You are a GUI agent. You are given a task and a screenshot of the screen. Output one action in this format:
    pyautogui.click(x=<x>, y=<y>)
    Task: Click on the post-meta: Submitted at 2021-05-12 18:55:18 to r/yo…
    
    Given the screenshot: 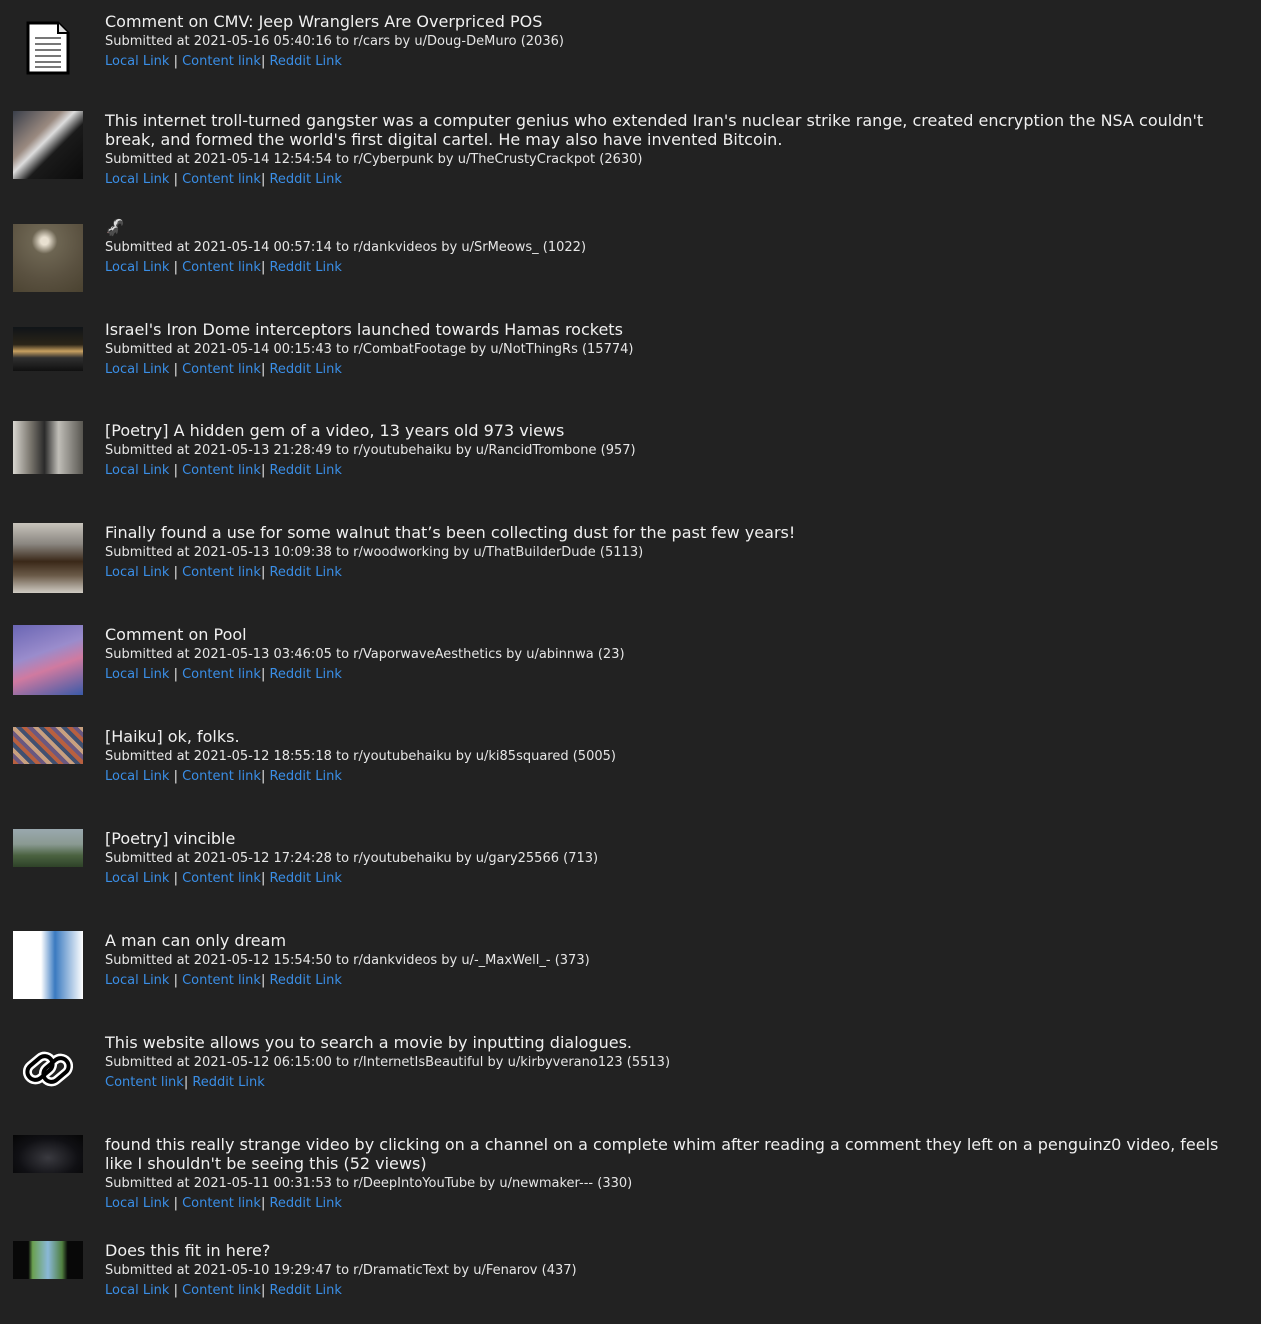 What is the action you would take?
    pyautogui.click(x=360, y=756)
    